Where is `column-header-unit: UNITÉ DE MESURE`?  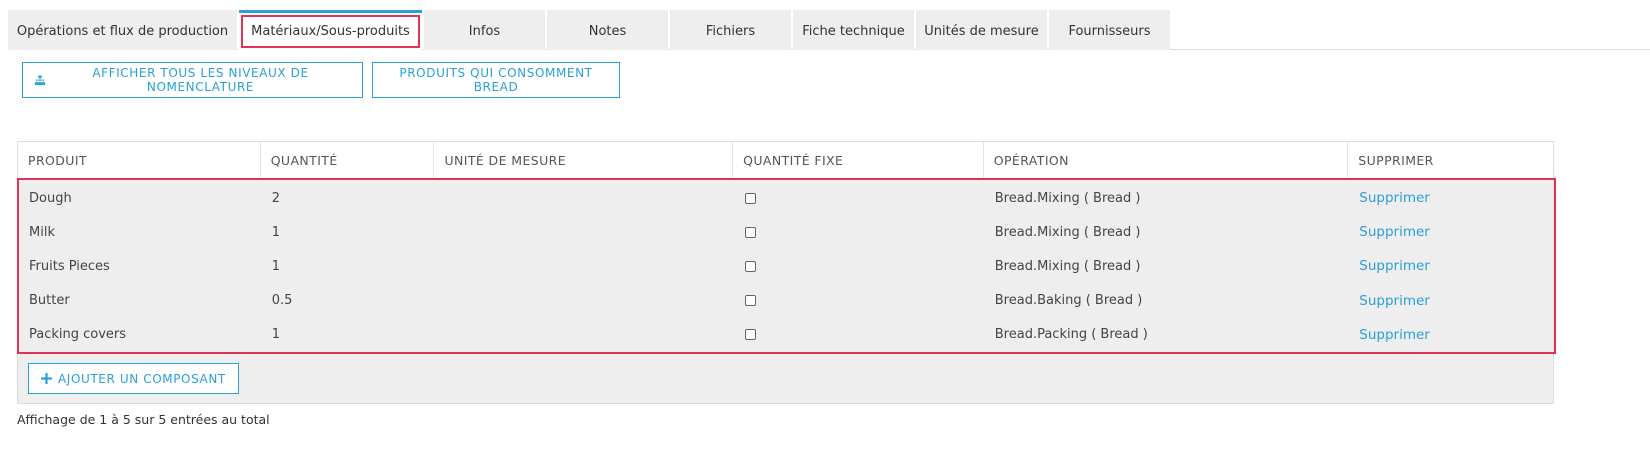 column-header-unit: UNITÉ DE MESURE is located at coordinates (584, 160).